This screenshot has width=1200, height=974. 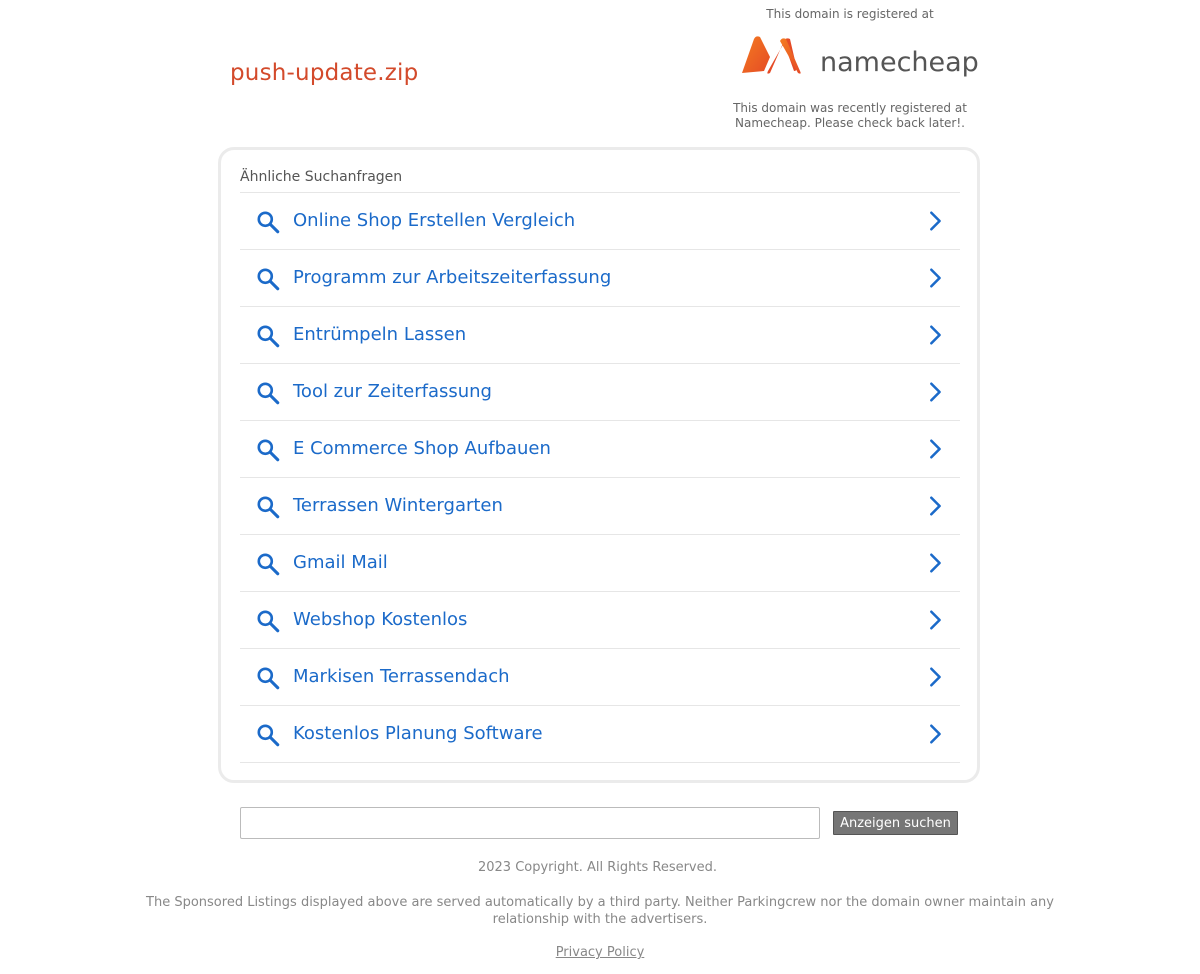 What do you see at coordinates (600, 677) in the screenshot?
I see `related-search-item: Markisen Terrassendach` at bounding box center [600, 677].